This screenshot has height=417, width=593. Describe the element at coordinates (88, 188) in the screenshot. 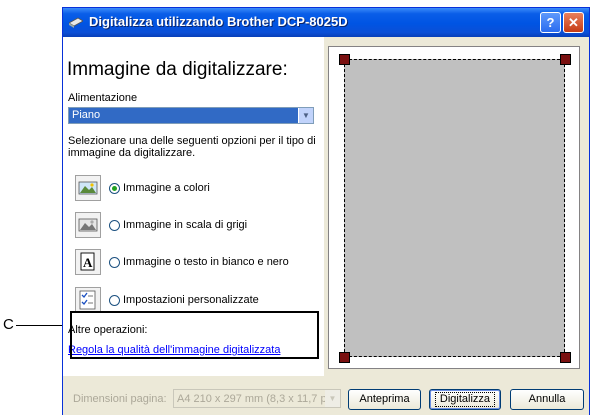

I see `color-picture-icon` at that location.